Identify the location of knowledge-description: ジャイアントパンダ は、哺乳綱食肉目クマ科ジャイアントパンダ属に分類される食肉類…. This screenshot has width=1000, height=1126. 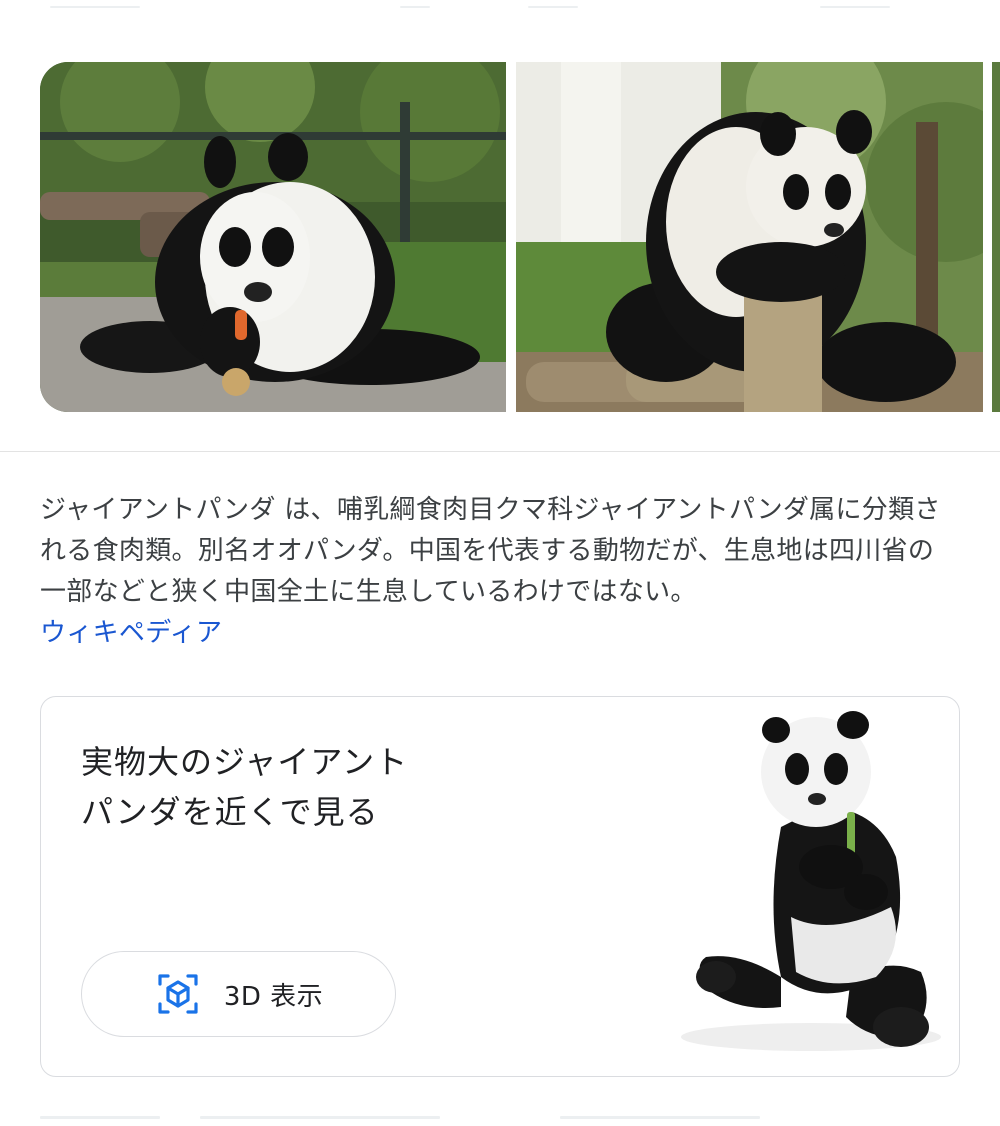
(500, 572).